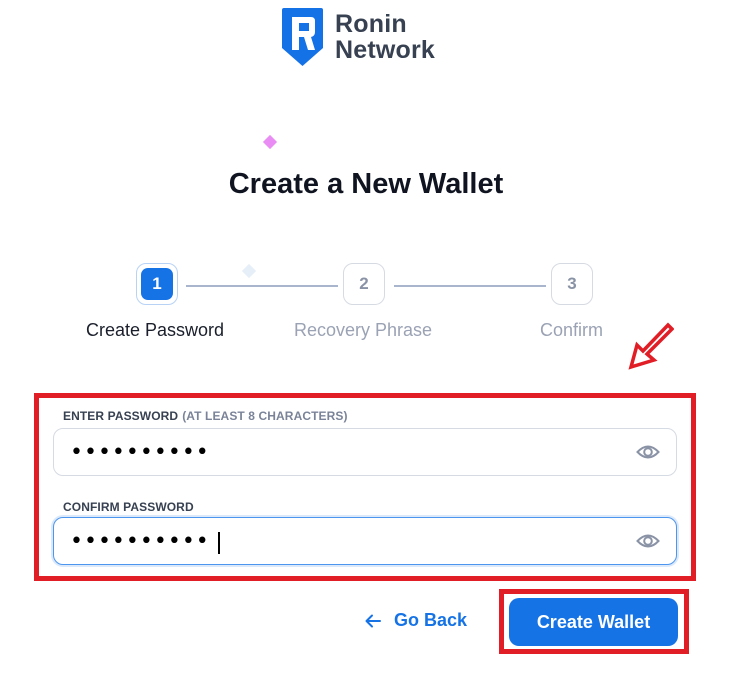 Image resolution: width=746 pixels, height=677 pixels. I want to click on arrow-left-icon, so click(373, 620).